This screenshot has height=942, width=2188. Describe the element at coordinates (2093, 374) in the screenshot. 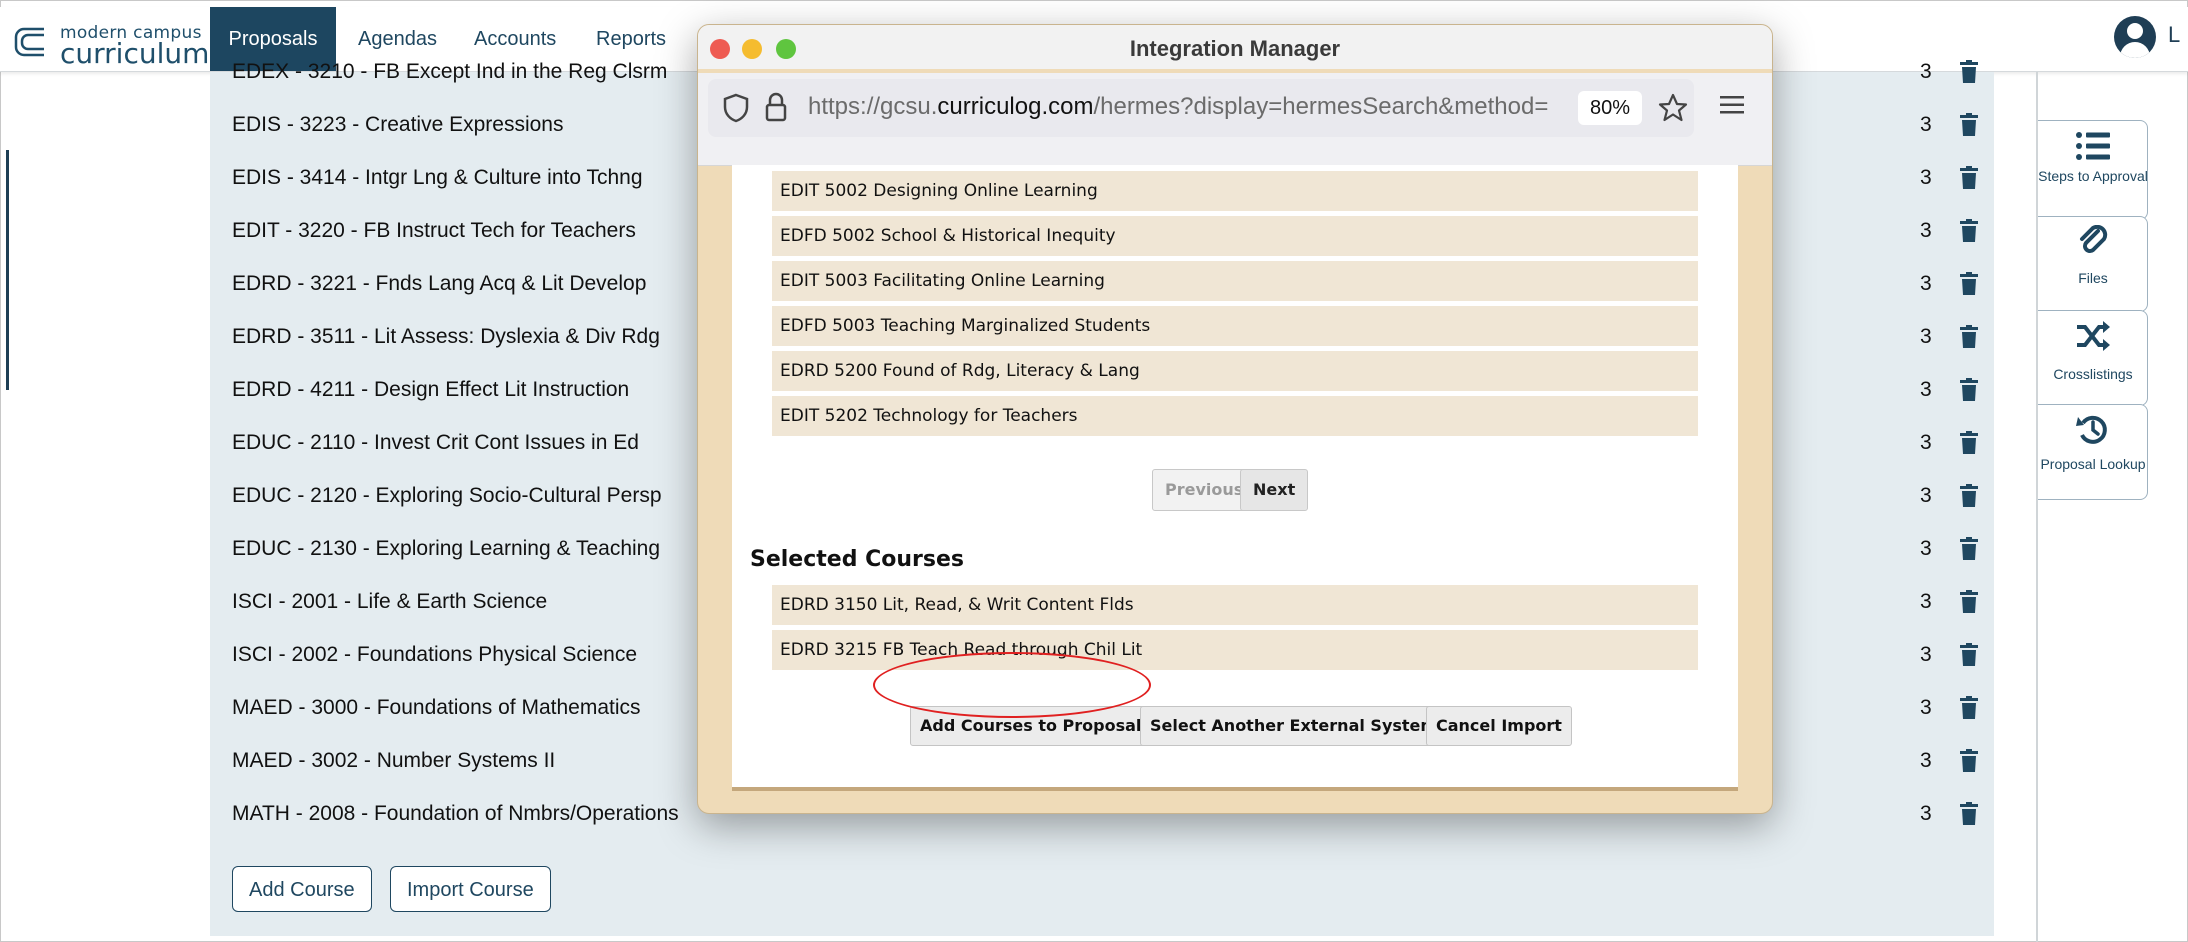

I see `sidebar-label-crosslistings: Crosslistings` at that location.